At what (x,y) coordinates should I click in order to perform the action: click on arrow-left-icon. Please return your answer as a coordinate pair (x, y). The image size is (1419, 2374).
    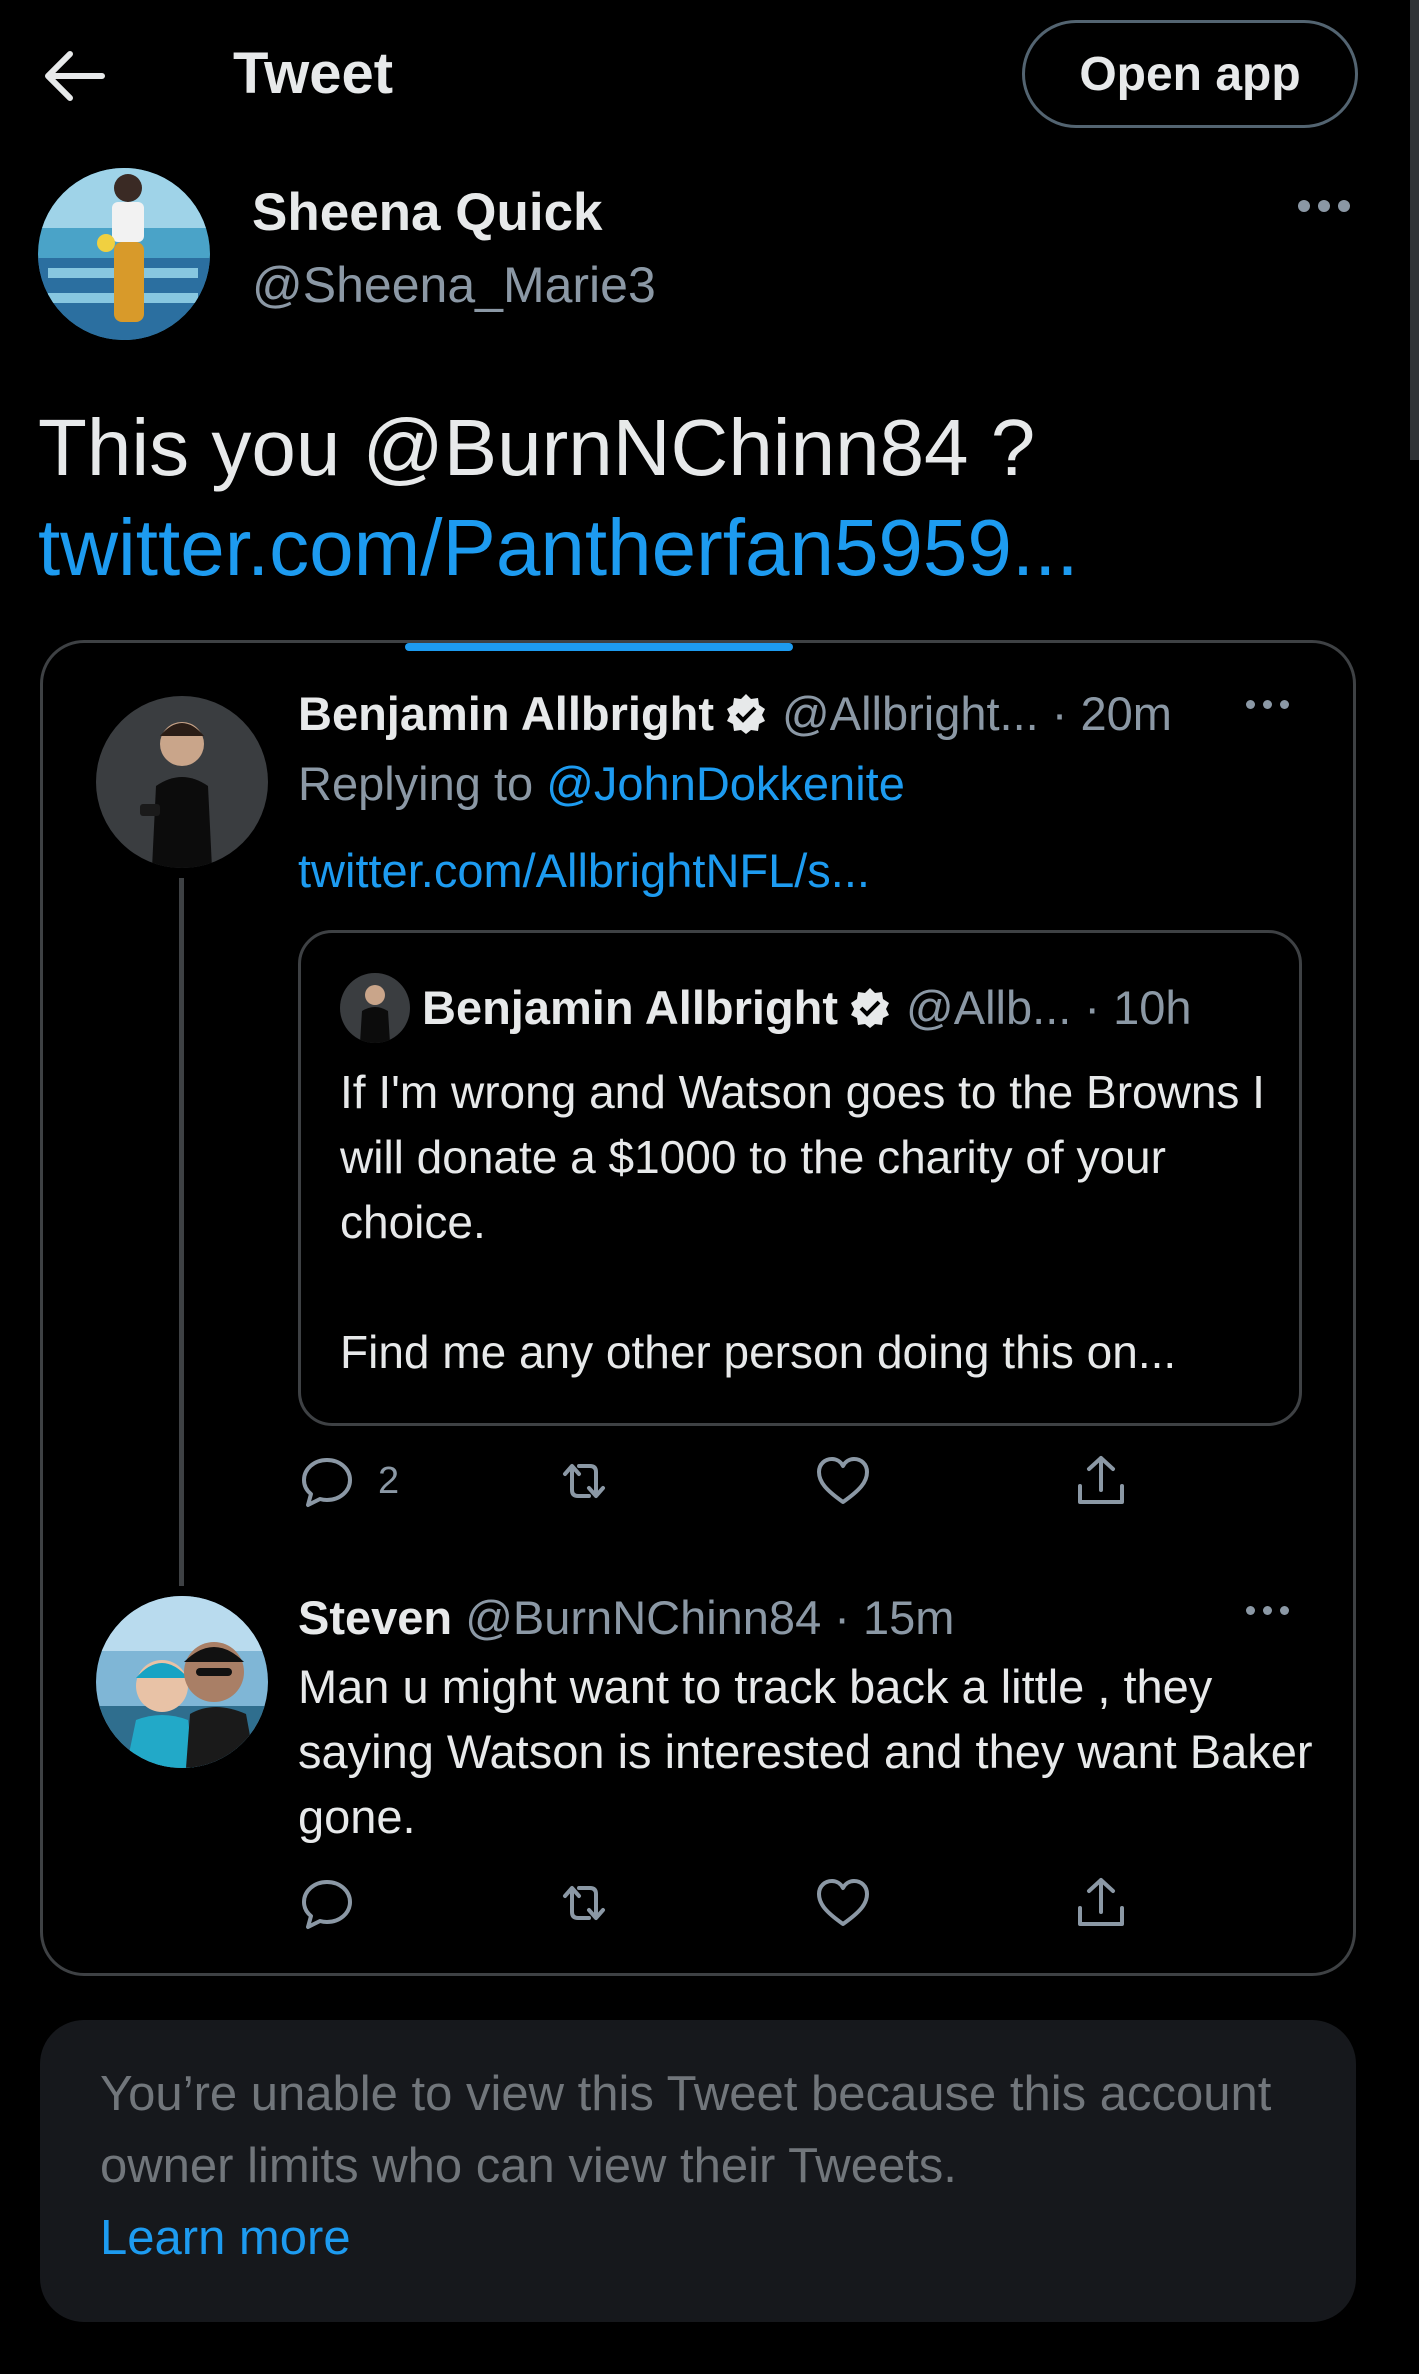
    Looking at the image, I should click on (75, 76).